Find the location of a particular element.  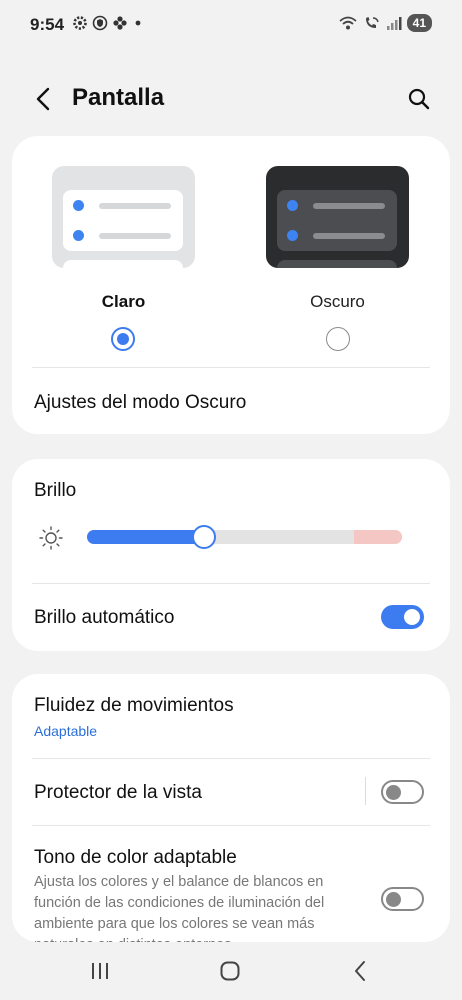

dark-mode-preview is located at coordinates (337, 217).